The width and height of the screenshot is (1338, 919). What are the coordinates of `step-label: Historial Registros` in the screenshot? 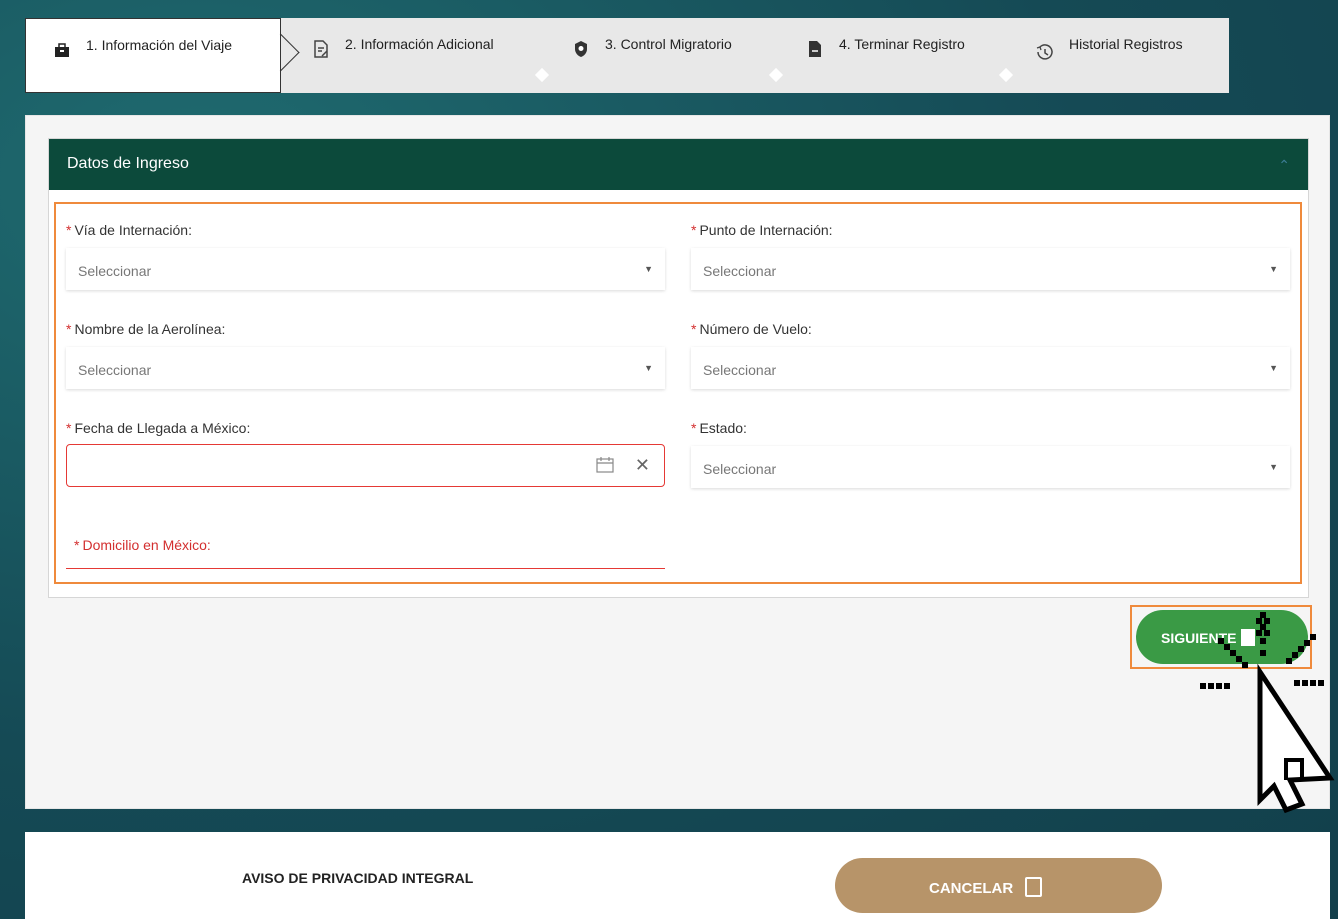 It's located at (1126, 44).